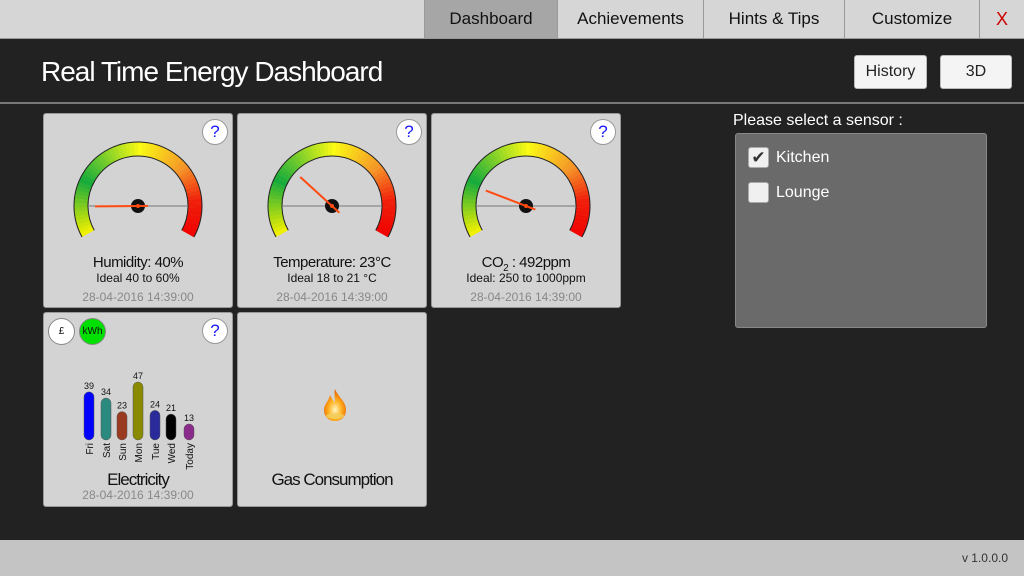 This screenshot has width=1024, height=576. What do you see at coordinates (803, 157) in the screenshot?
I see `sensor-label-kitchen: Kitchen` at bounding box center [803, 157].